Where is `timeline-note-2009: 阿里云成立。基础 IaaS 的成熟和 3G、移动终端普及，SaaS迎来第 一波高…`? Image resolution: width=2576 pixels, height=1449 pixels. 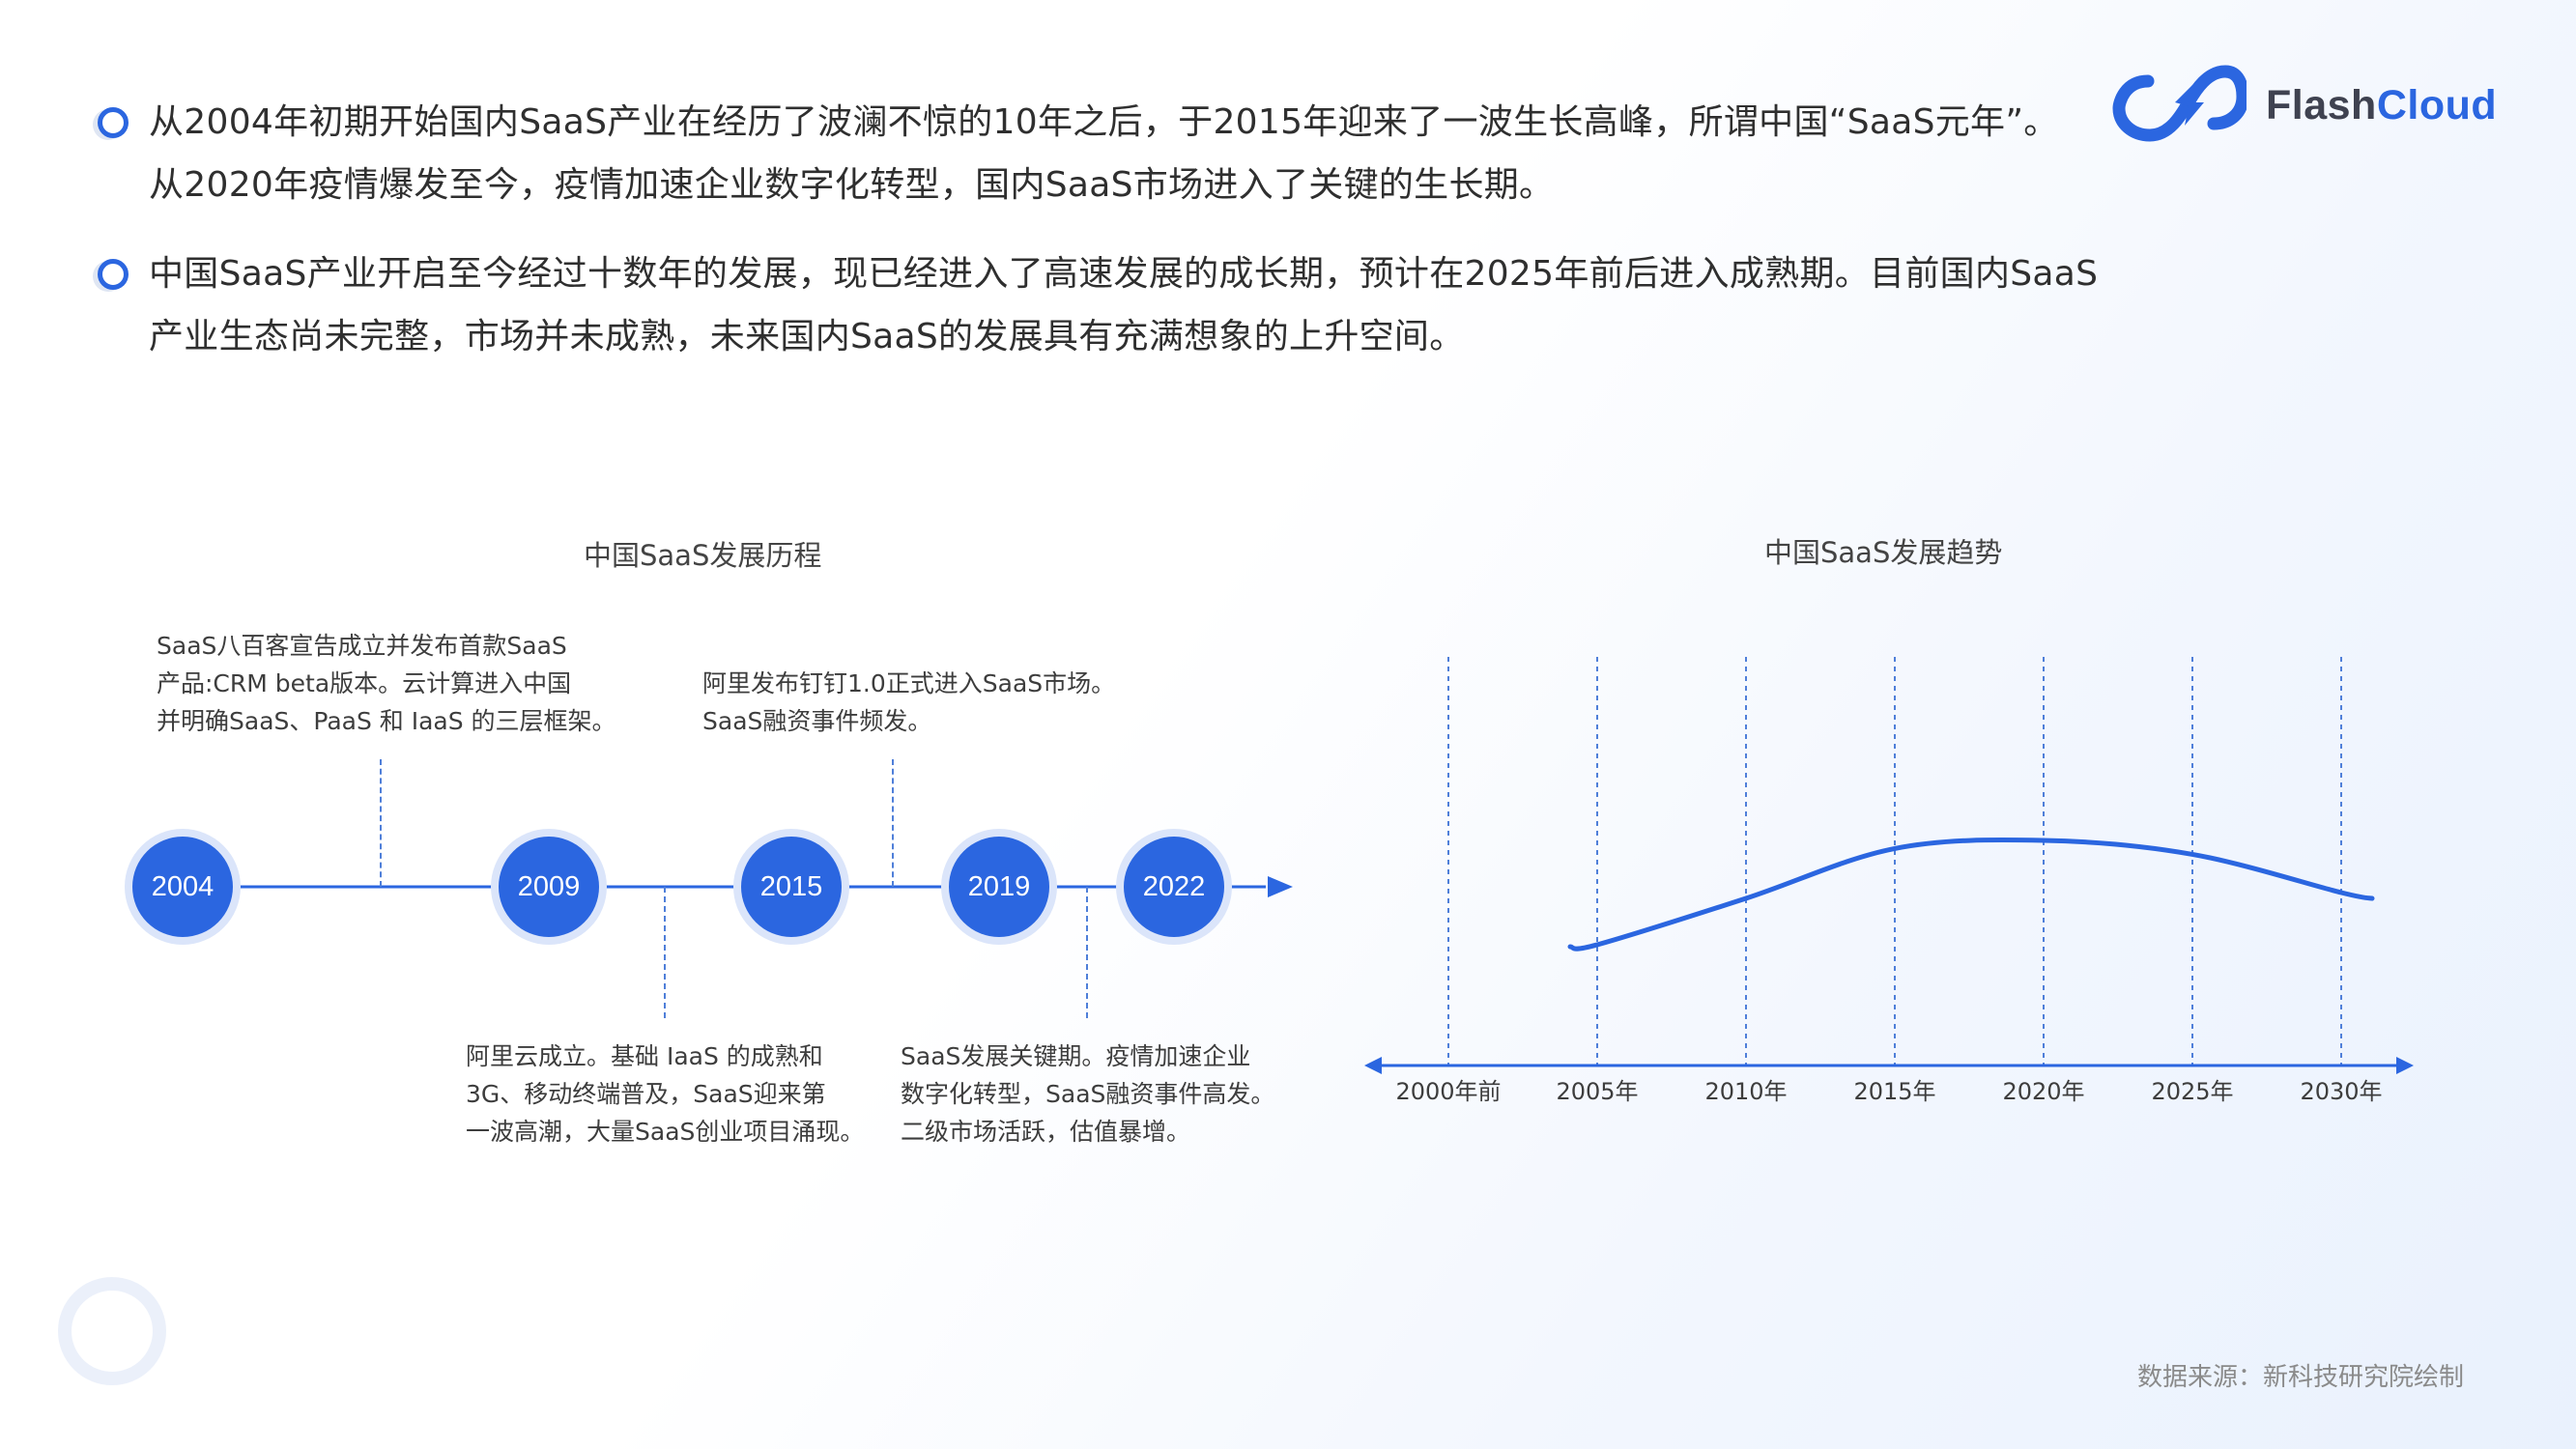
timeline-note-2009: 阿里云成立。基础 IaaS 的成熟和 3G、移动终端普及，SaaS迎来第 一波高… is located at coordinates (665, 1094).